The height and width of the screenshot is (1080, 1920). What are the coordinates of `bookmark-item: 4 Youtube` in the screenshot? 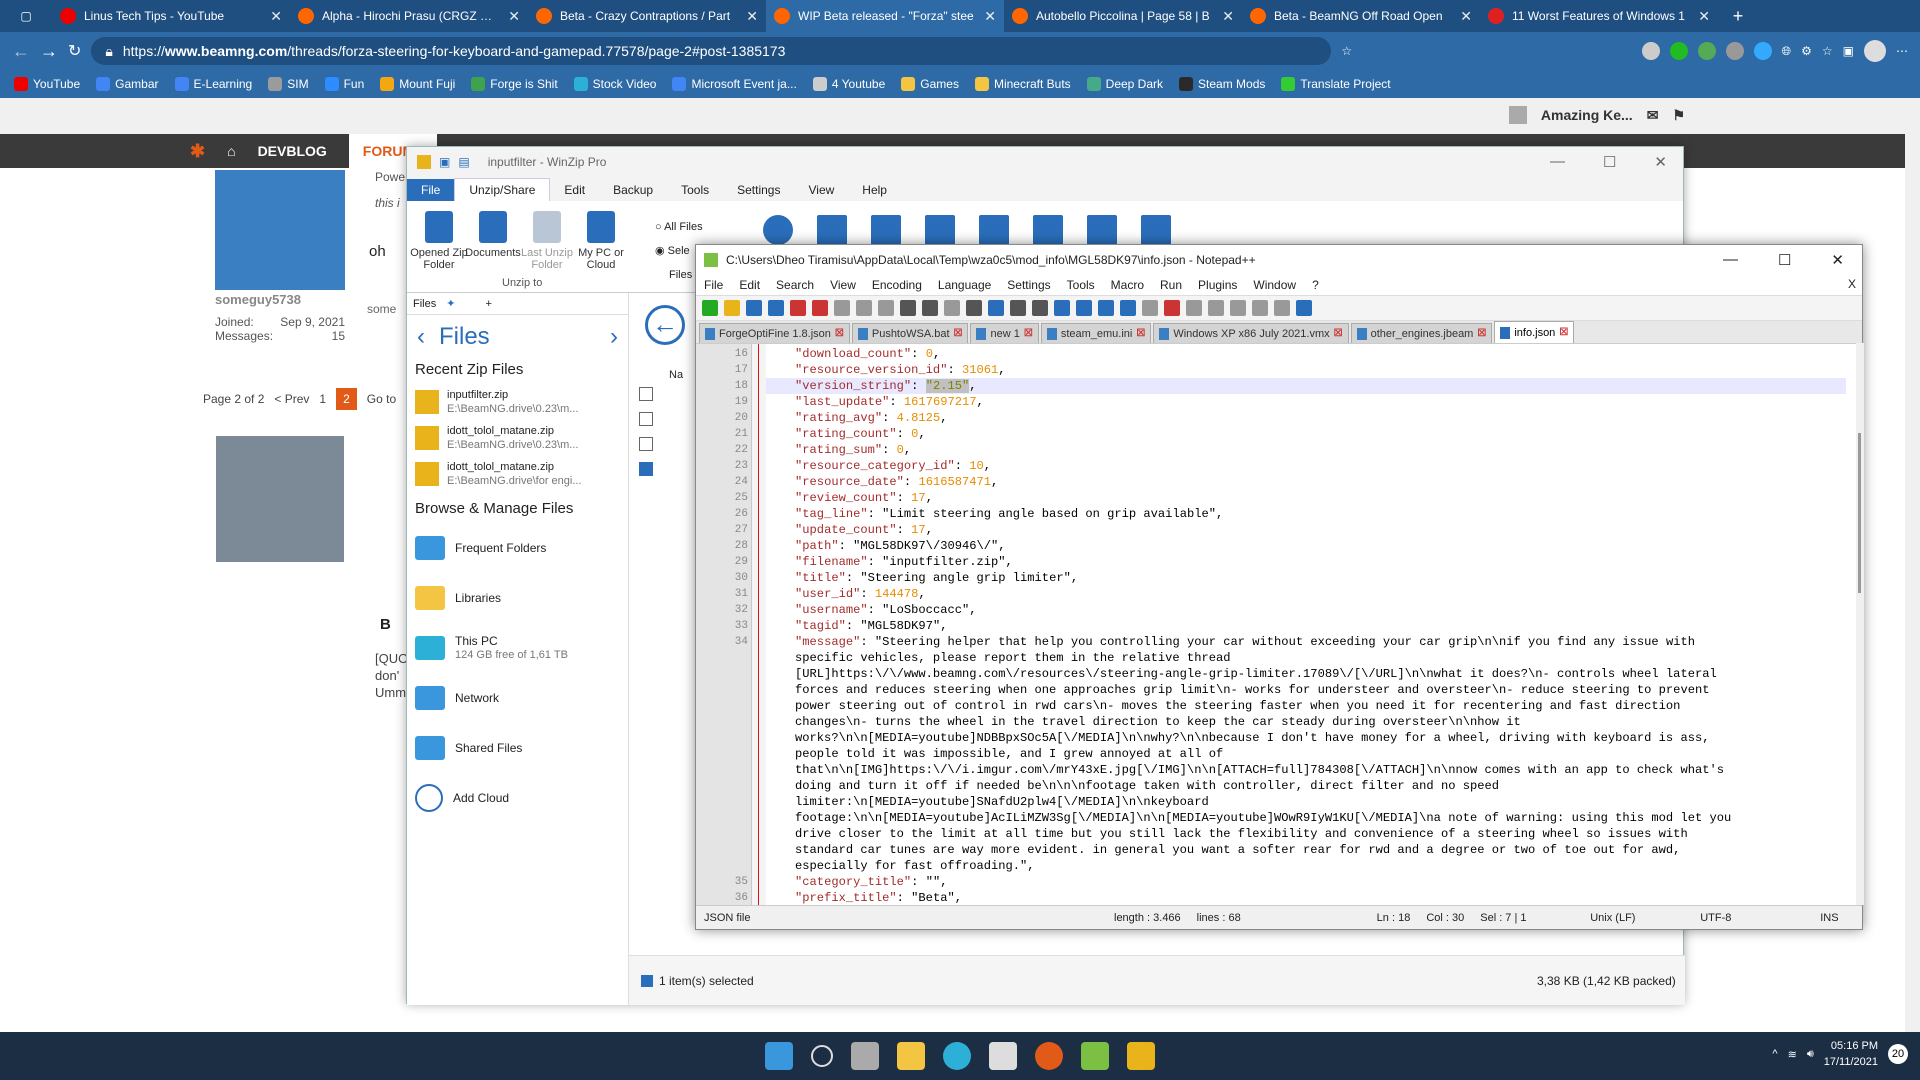 It's located at (849, 84).